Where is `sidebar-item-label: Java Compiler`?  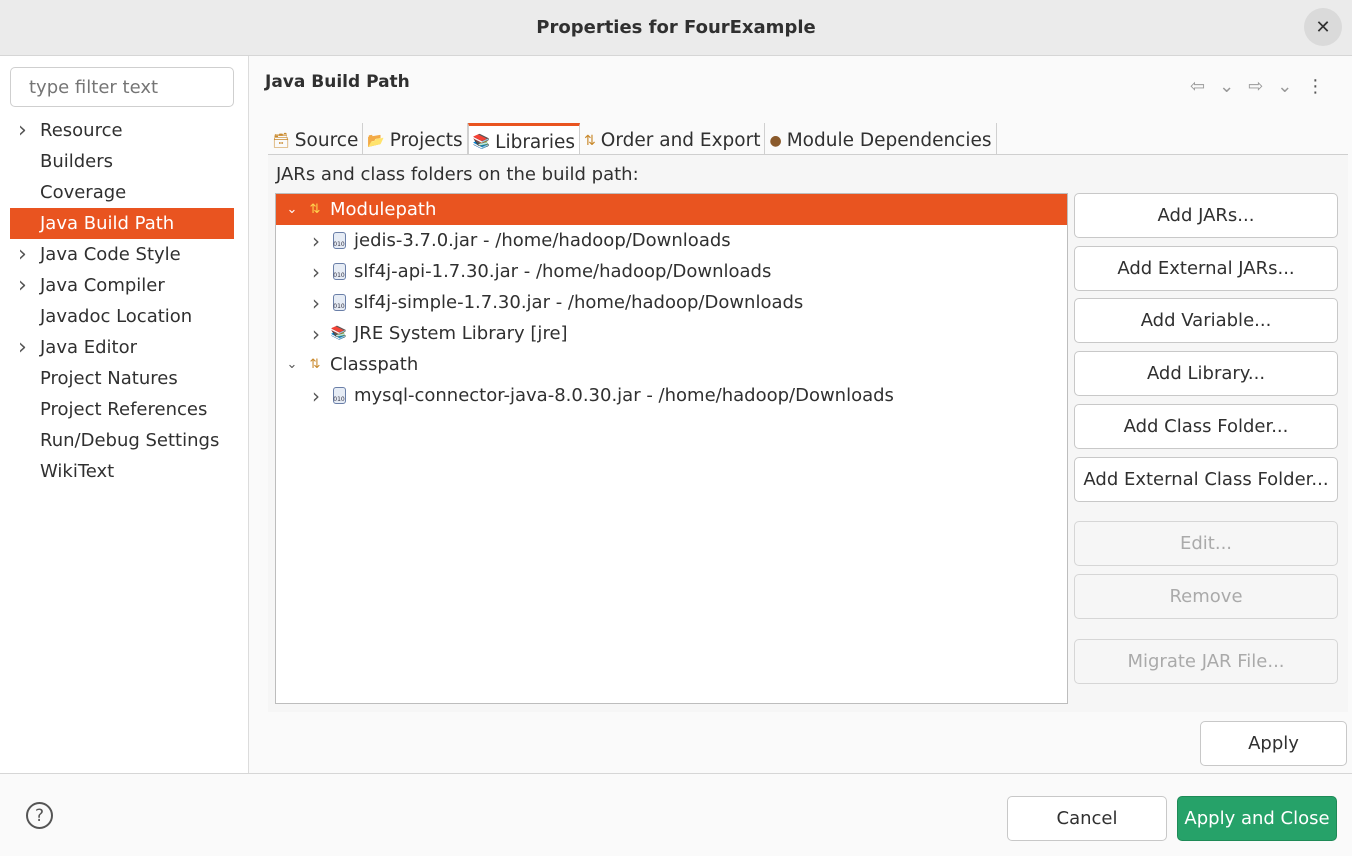 sidebar-item-label: Java Compiler is located at coordinates (102, 285).